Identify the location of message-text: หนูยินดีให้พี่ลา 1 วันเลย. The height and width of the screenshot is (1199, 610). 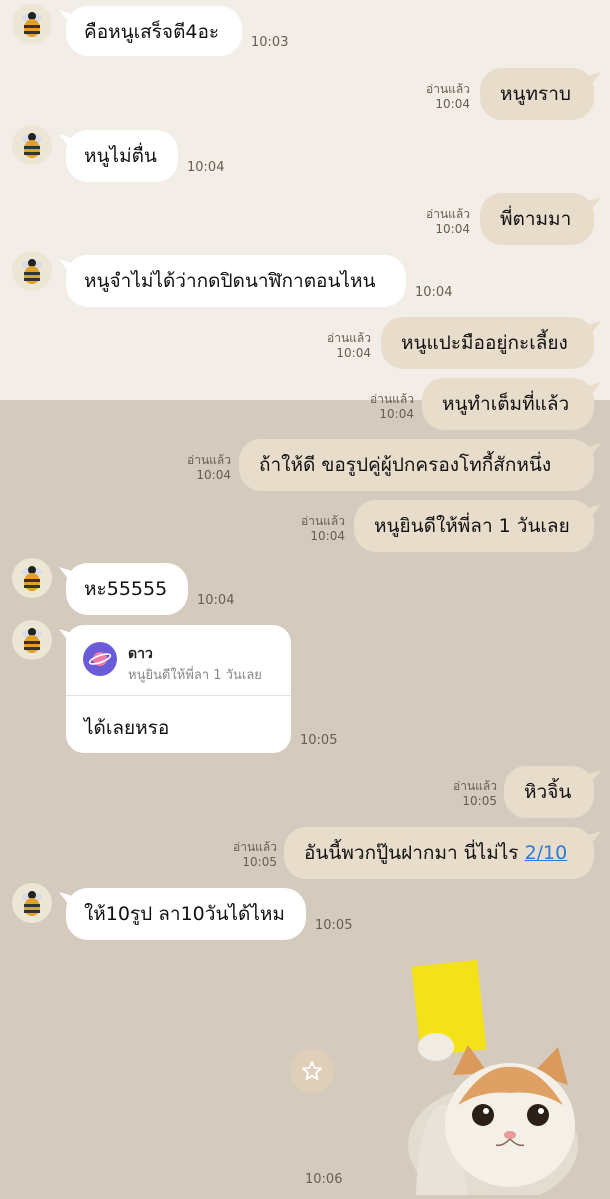
(472, 526).